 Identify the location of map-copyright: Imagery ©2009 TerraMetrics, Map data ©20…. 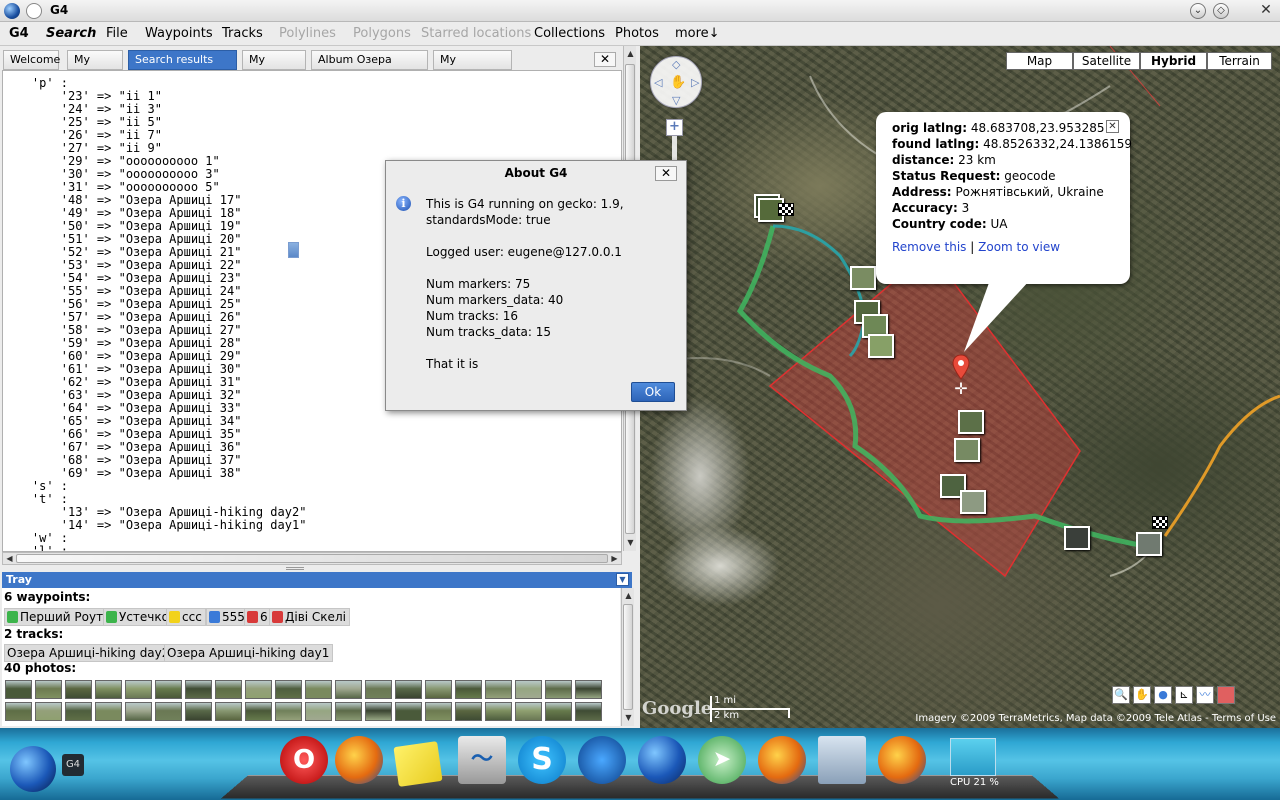
(1095, 718).